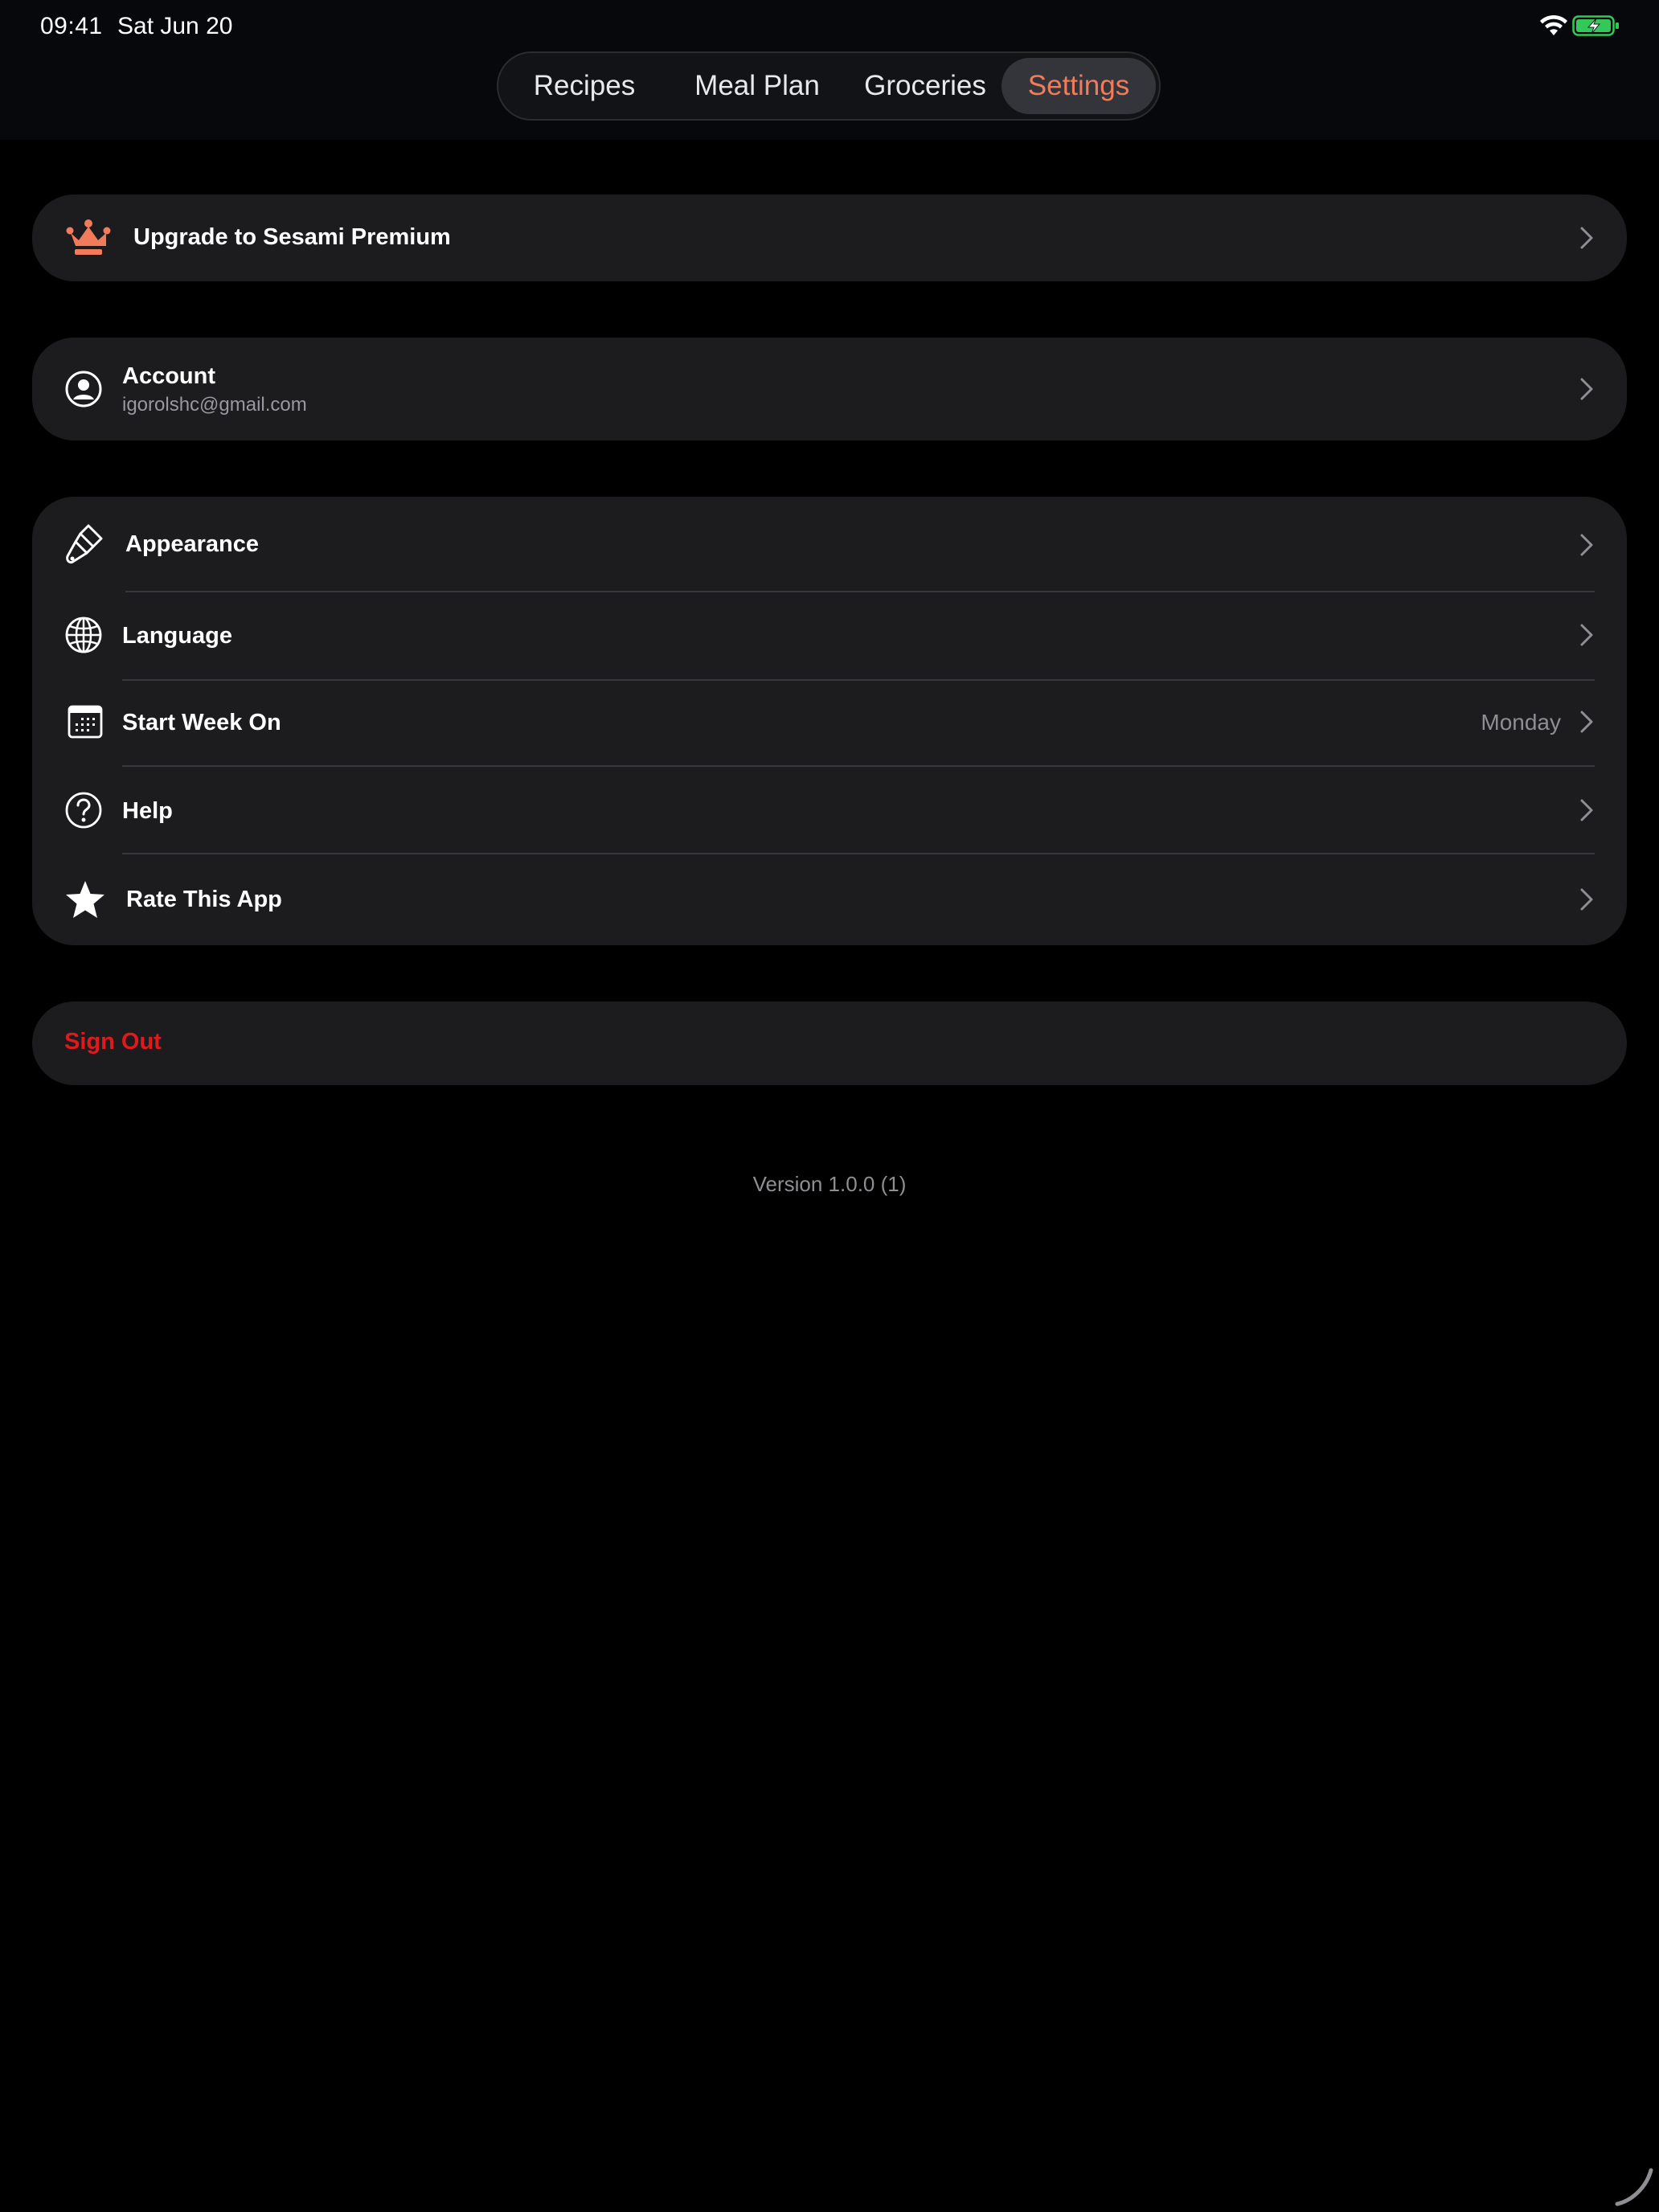 The height and width of the screenshot is (2212, 1659). Describe the element at coordinates (147, 811) in the screenshot. I see `settings-item-label: Help` at that location.